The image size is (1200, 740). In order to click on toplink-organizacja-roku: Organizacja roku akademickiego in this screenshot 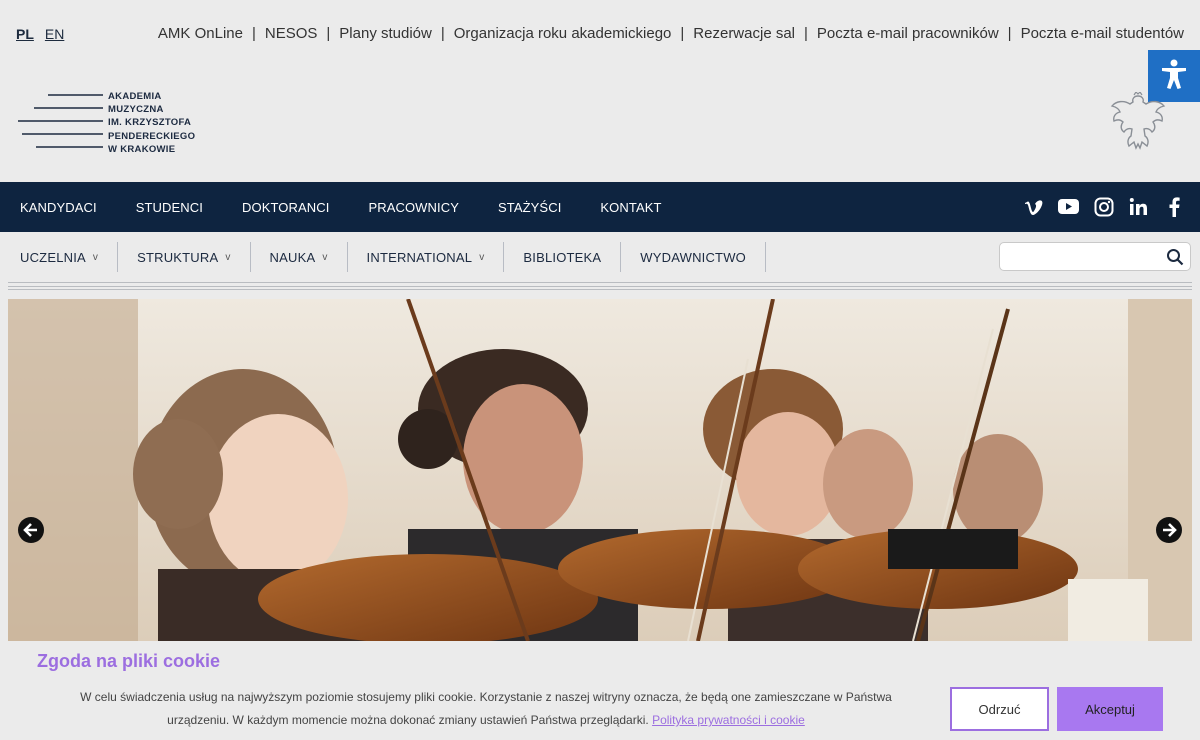, I will do `click(563, 33)`.